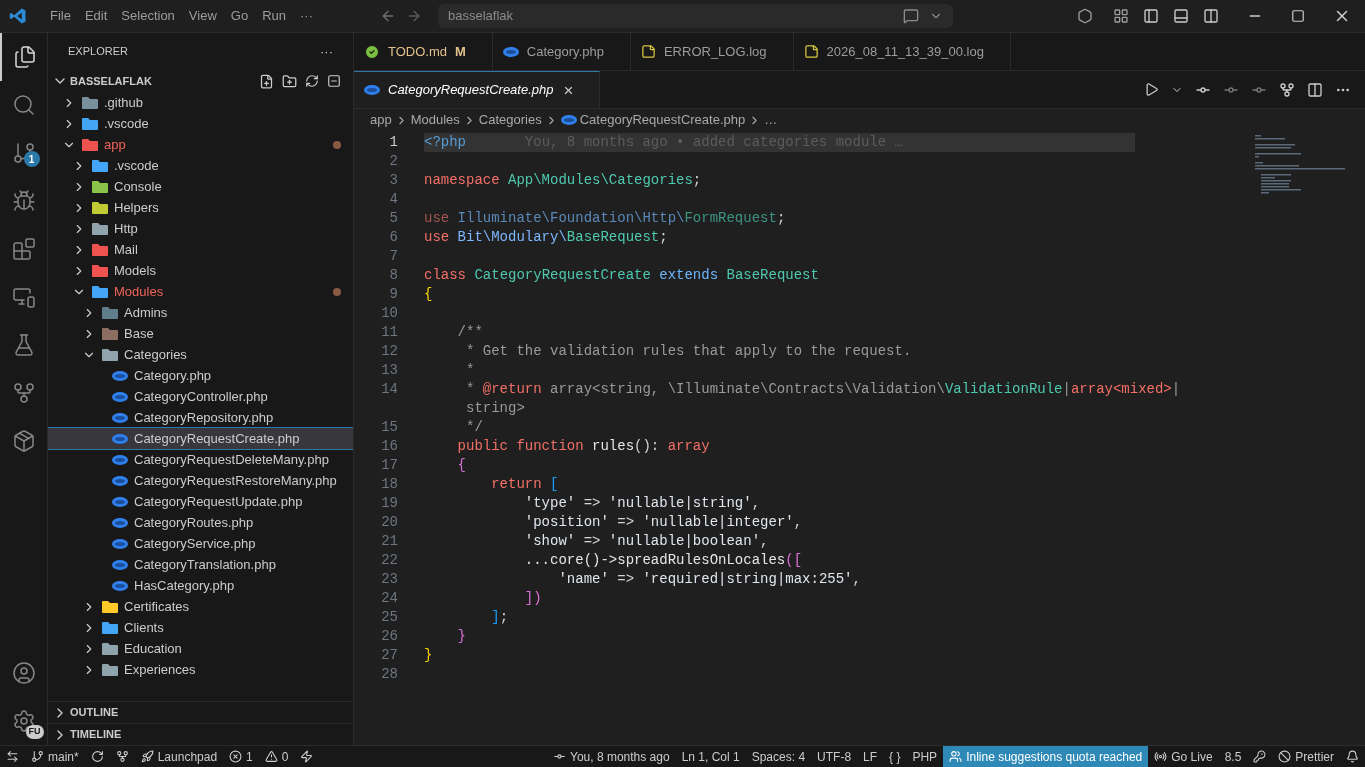 This screenshot has height=767, width=1365. Describe the element at coordinates (388, 16) in the screenshot. I see `back-icon` at that location.